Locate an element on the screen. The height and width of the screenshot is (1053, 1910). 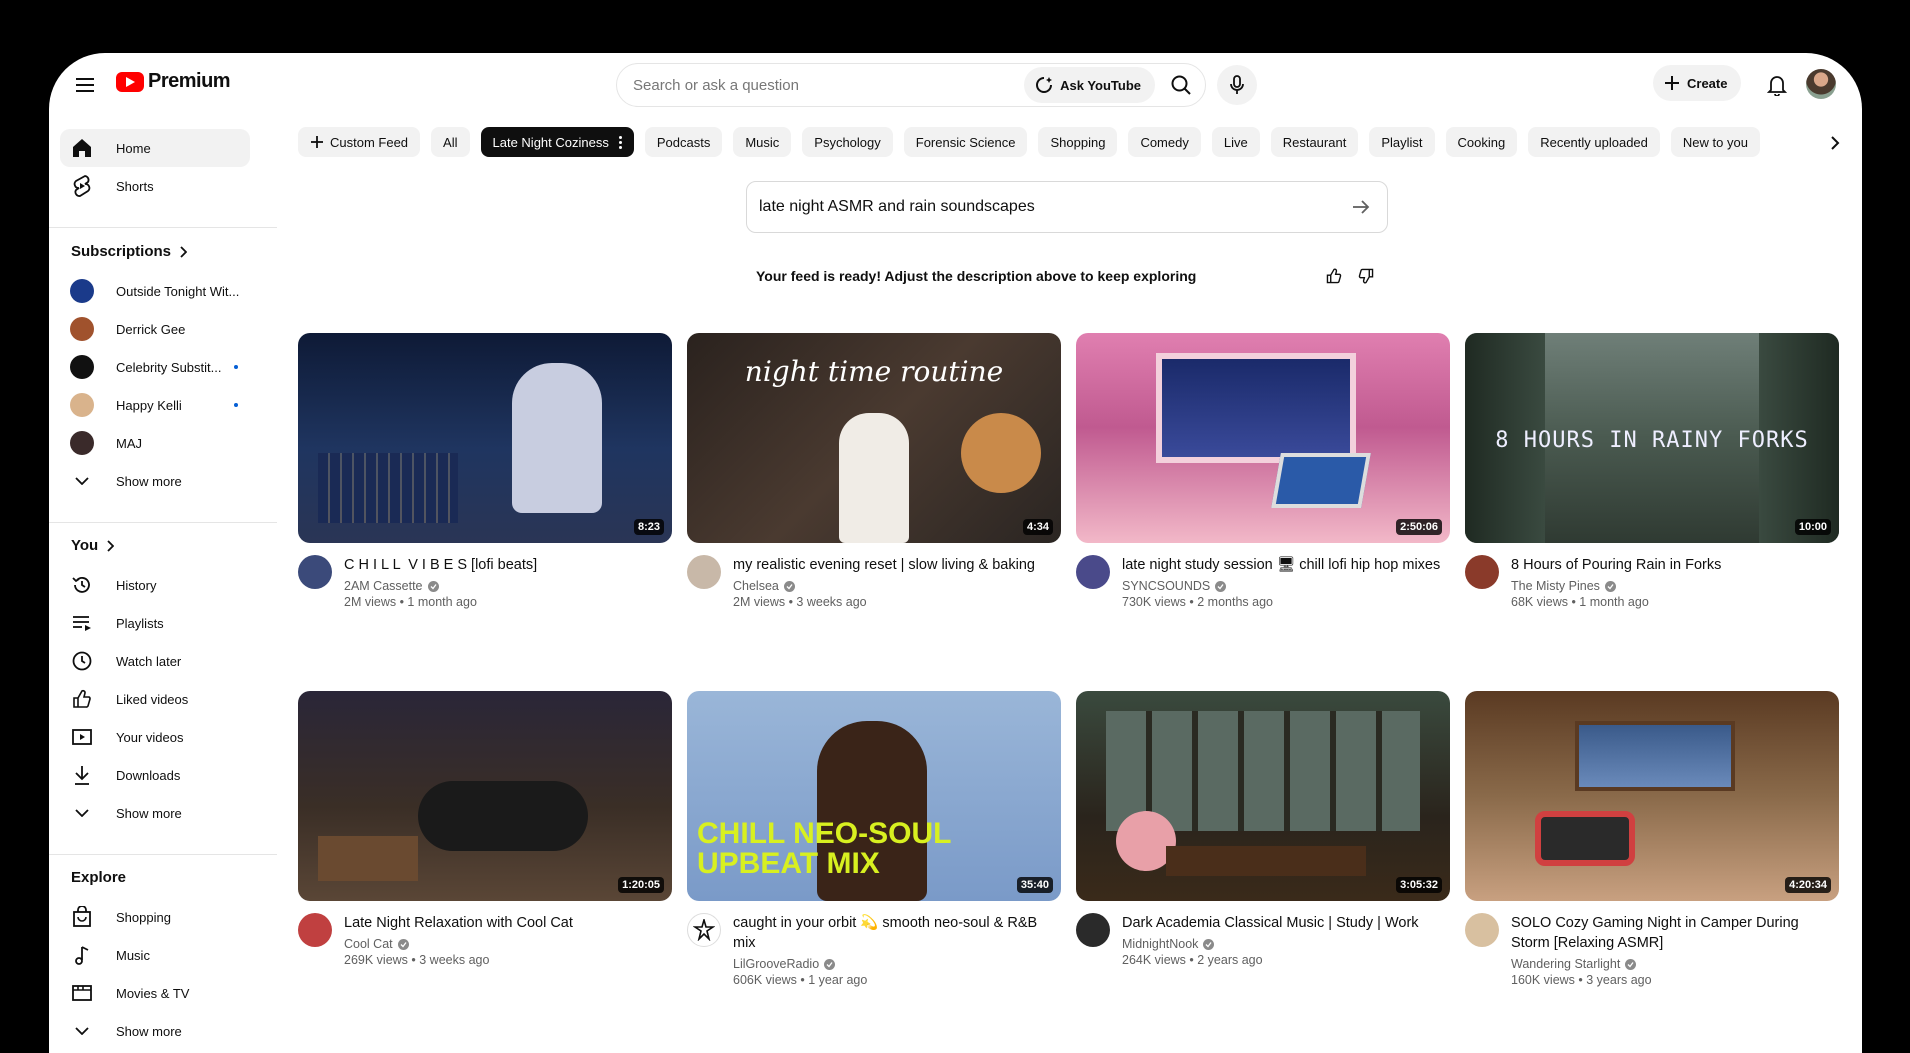
channel-name: 2AM Cassette is located at coordinates (383, 586).